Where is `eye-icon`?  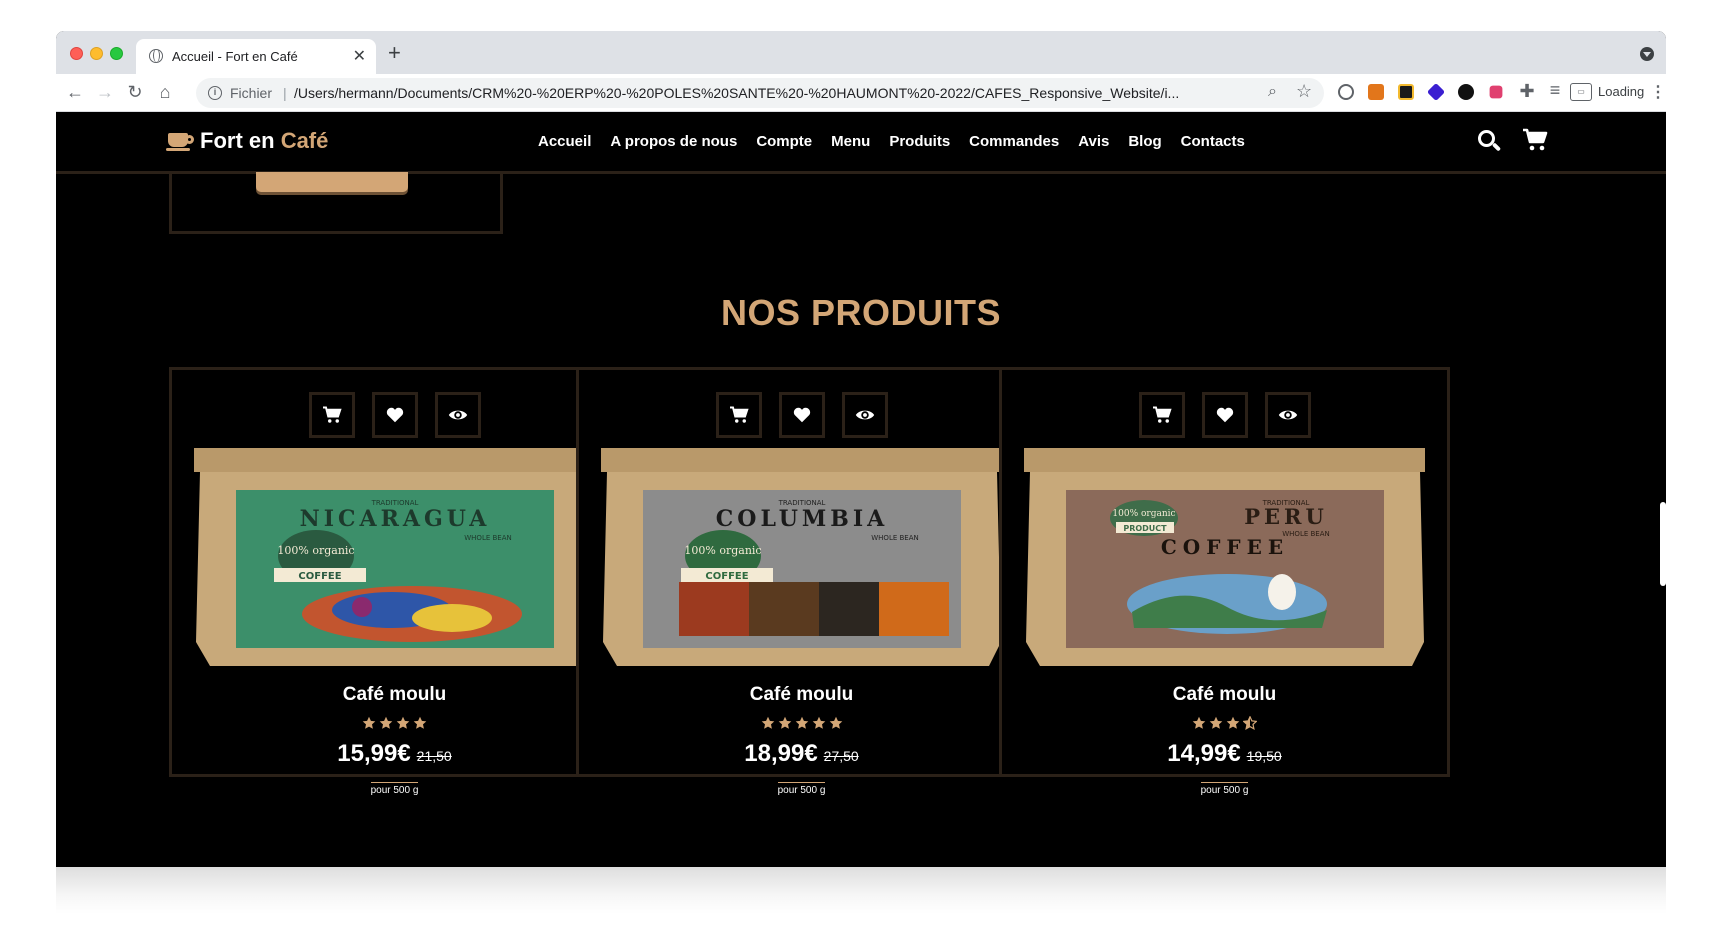
eye-icon is located at coordinates (864, 415).